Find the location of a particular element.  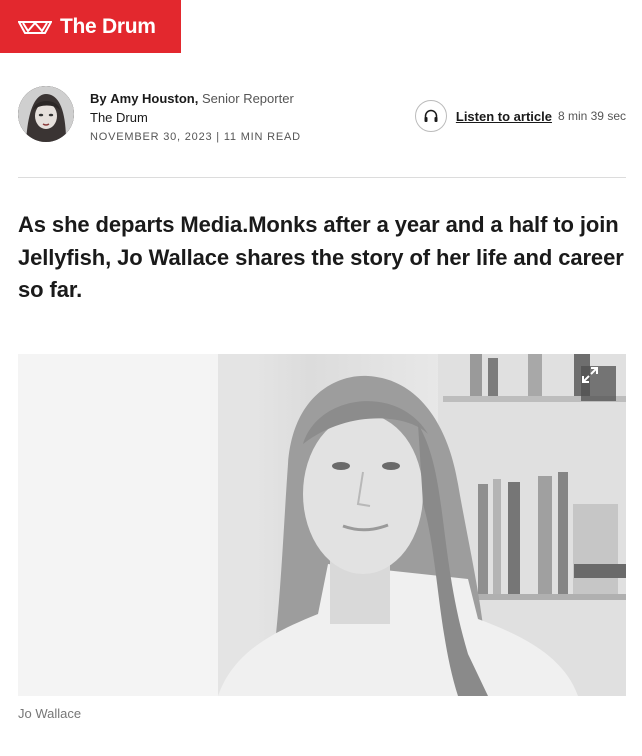

audio-duration: 8 min 39 sec is located at coordinates (591, 116).